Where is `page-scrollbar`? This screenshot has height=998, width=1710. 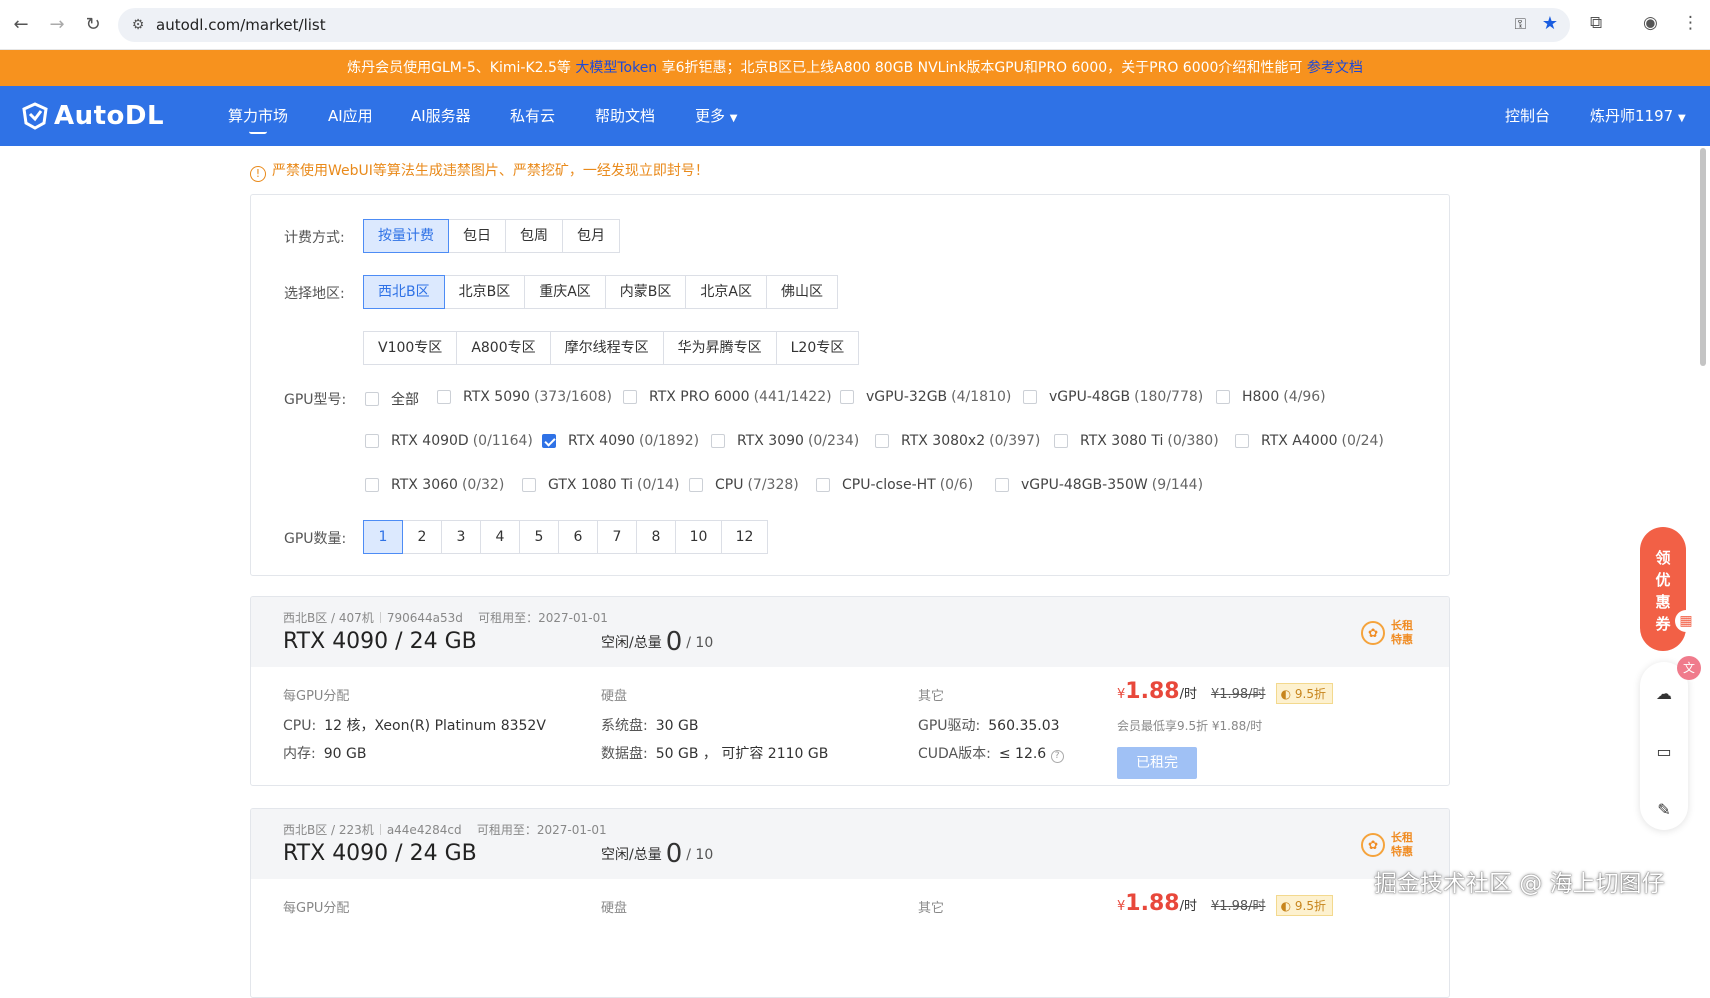
page-scrollbar is located at coordinates (1703, 257).